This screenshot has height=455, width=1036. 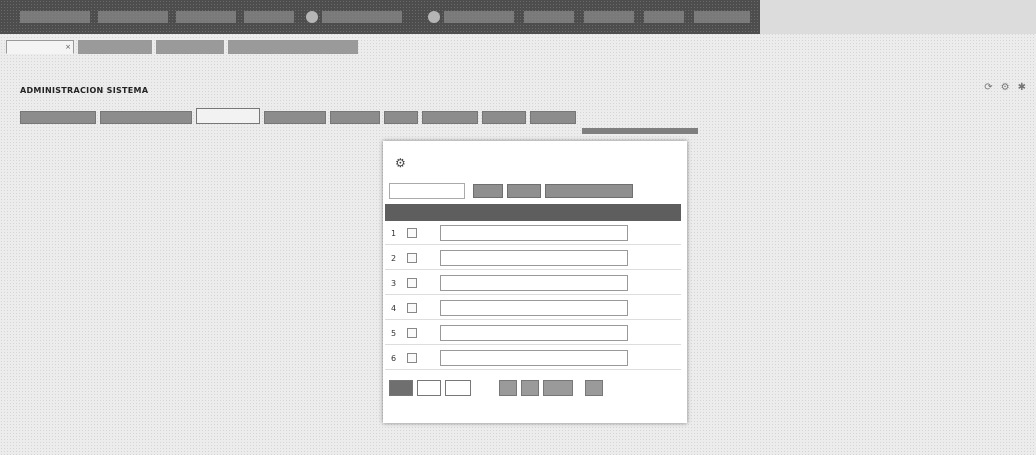 I want to click on table-row: 1, so click(x=533, y=234).